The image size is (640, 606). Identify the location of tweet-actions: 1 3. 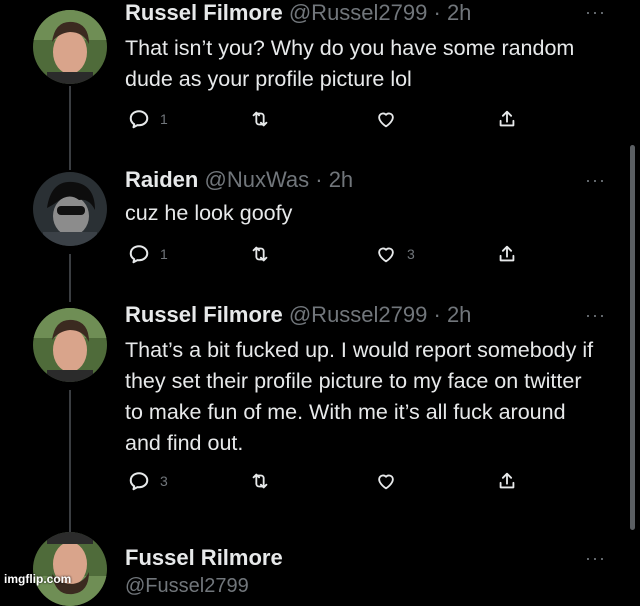
(325, 256).